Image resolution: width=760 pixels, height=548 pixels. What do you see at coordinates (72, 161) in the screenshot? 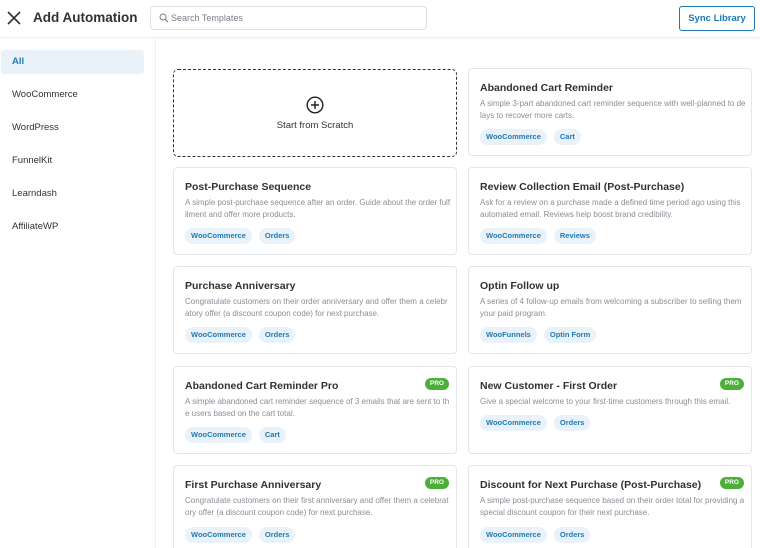
I see `sidebar-item-funnelkit: FunnelKit` at bounding box center [72, 161].